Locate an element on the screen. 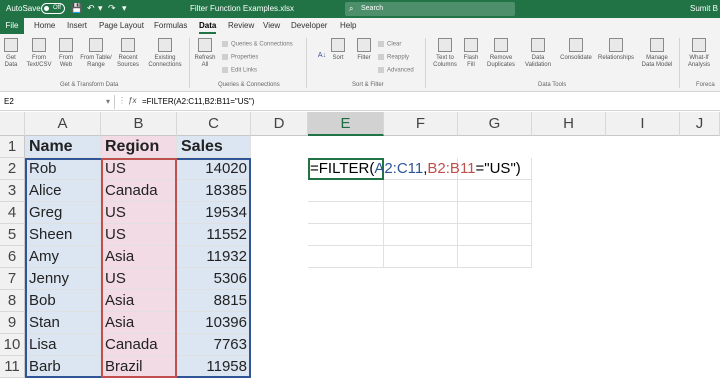 The width and height of the screenshot is (720, 383). cell-i2 is located at coordinates (643, 169).